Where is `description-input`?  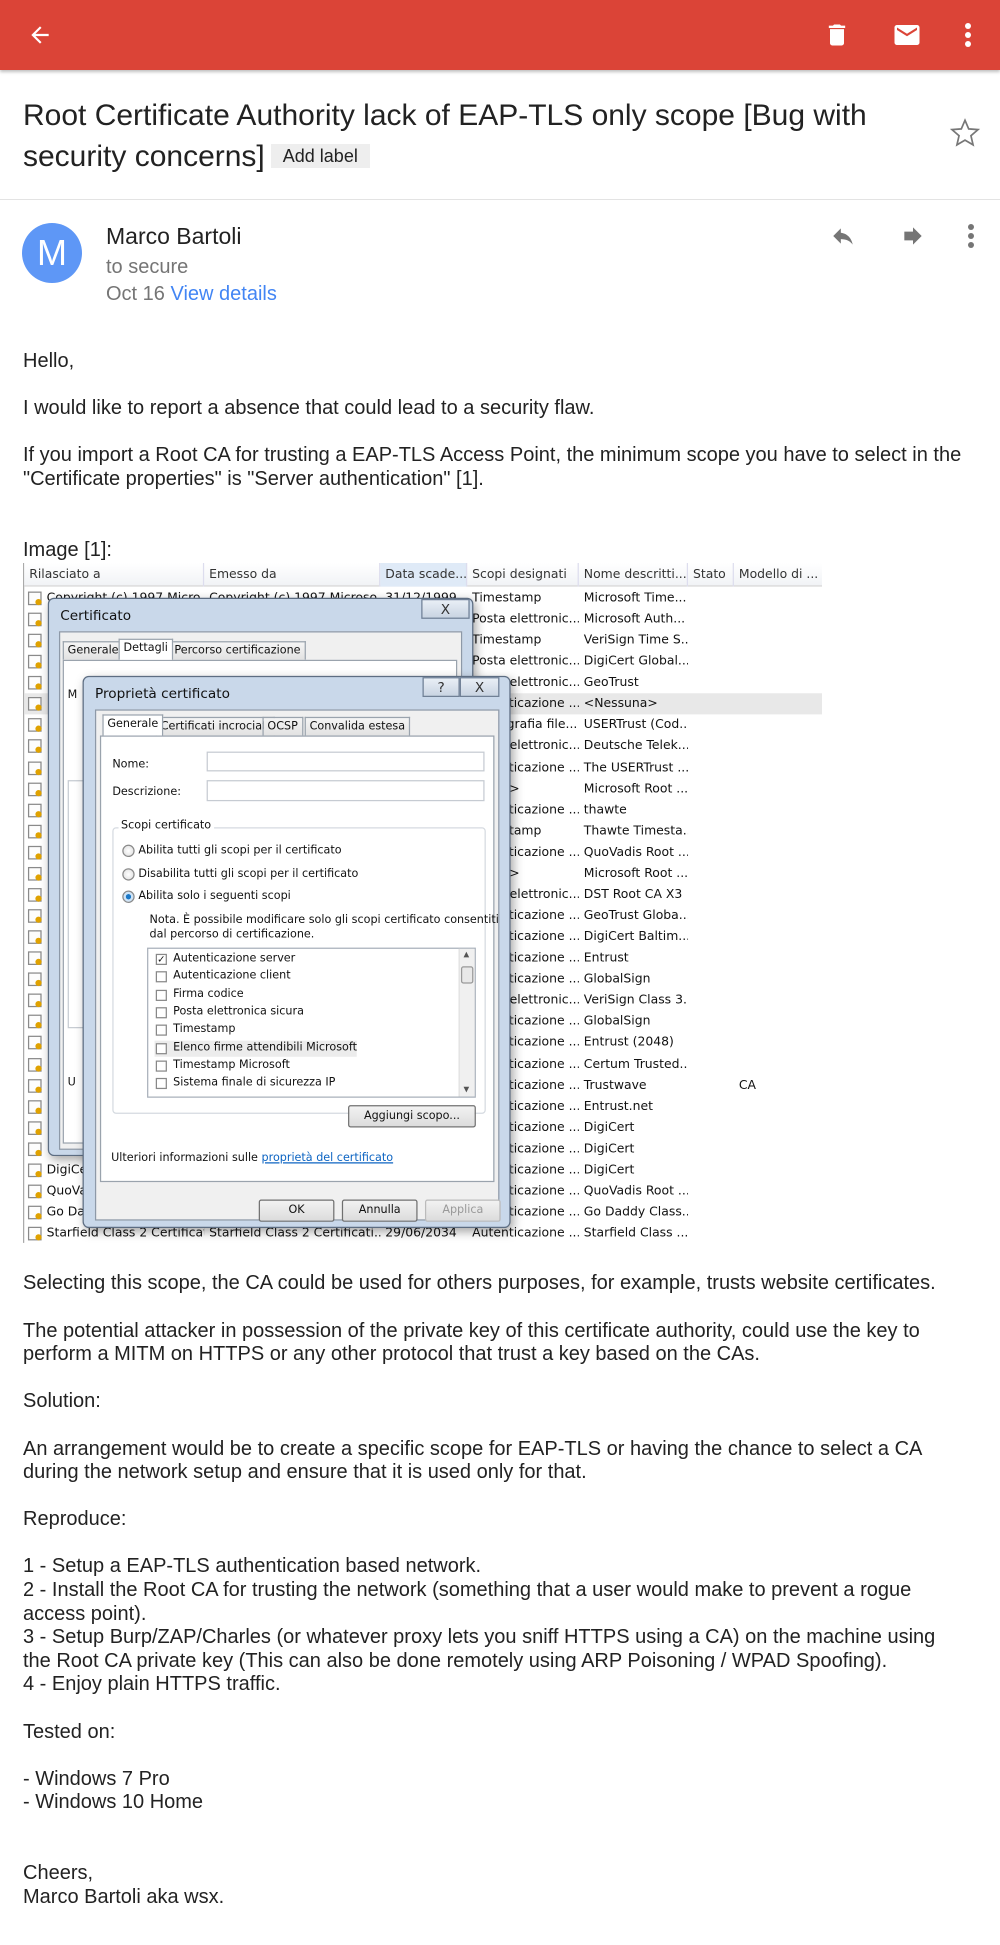
description-input is located at coordinates (345, 791).